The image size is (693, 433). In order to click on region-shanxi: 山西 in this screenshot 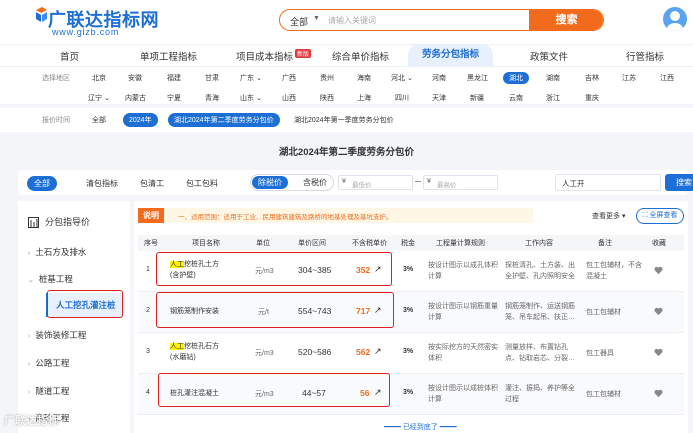, I will do `click(289, 98)`.